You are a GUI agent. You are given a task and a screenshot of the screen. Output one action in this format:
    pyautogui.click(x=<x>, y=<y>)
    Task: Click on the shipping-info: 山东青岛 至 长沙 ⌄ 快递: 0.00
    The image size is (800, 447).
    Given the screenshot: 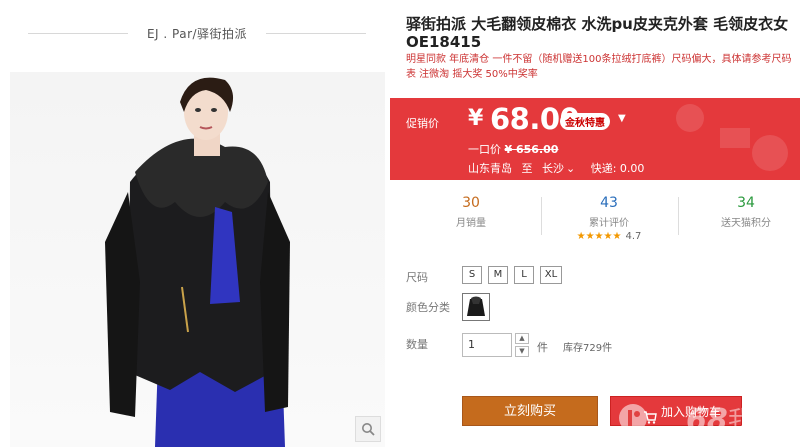 What is the action you would take?
    pyautogui.click(x=559, y=168)
    